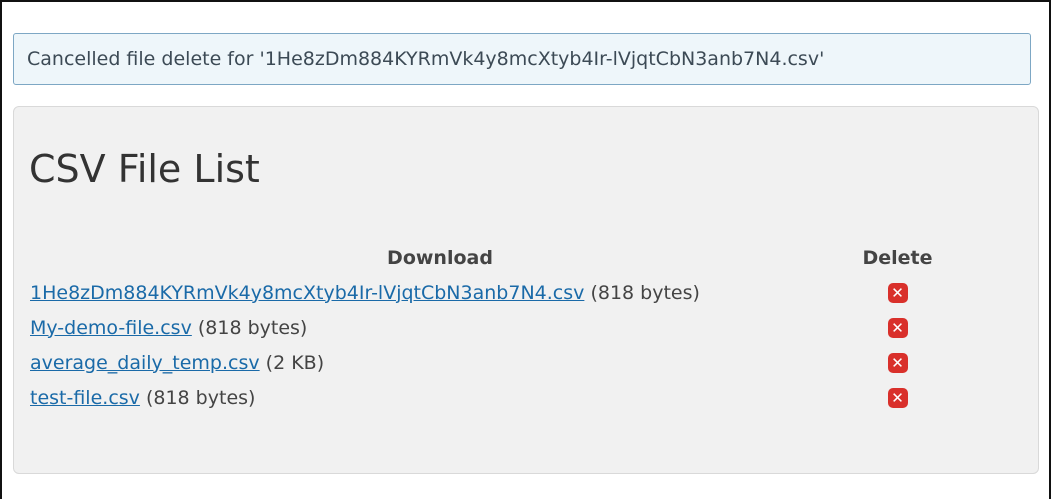  Describe the element at coordinates (440, 362) in the screenshot. I see `file-cell: average_daily_temp.csv (2 KB)` at that location.